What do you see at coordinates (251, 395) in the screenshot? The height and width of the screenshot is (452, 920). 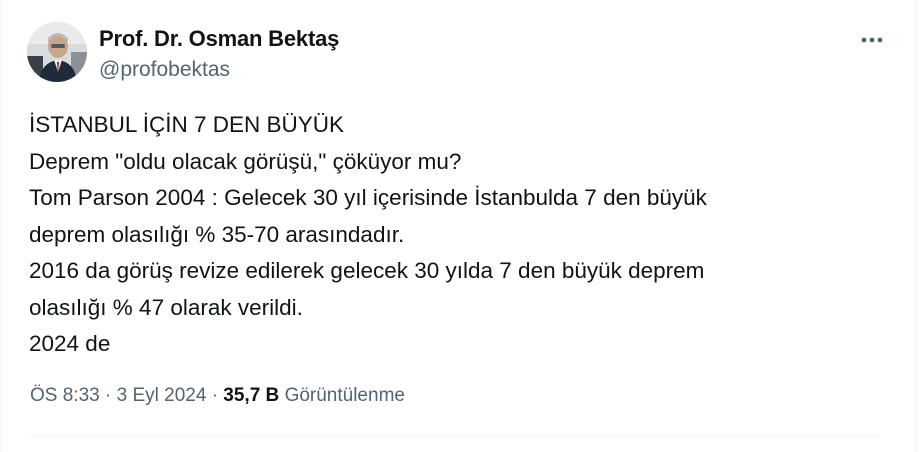 I see `views-count: 35,7 B` at bounding box center [251, 395].